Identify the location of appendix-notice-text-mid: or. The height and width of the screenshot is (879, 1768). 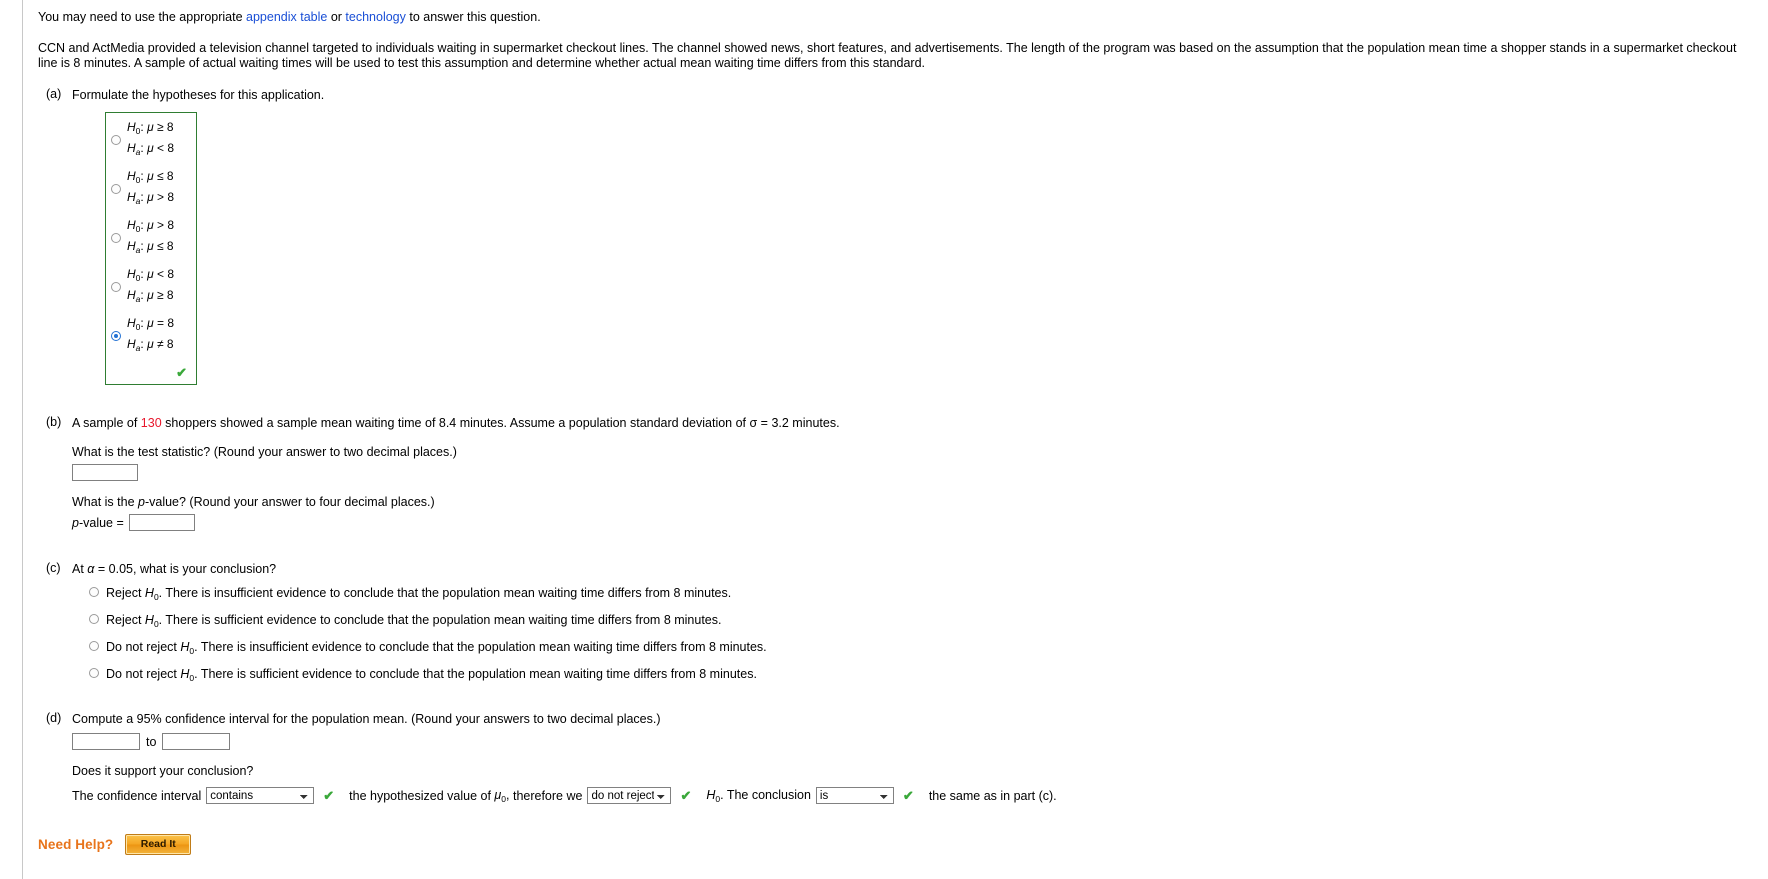
(336, 17).